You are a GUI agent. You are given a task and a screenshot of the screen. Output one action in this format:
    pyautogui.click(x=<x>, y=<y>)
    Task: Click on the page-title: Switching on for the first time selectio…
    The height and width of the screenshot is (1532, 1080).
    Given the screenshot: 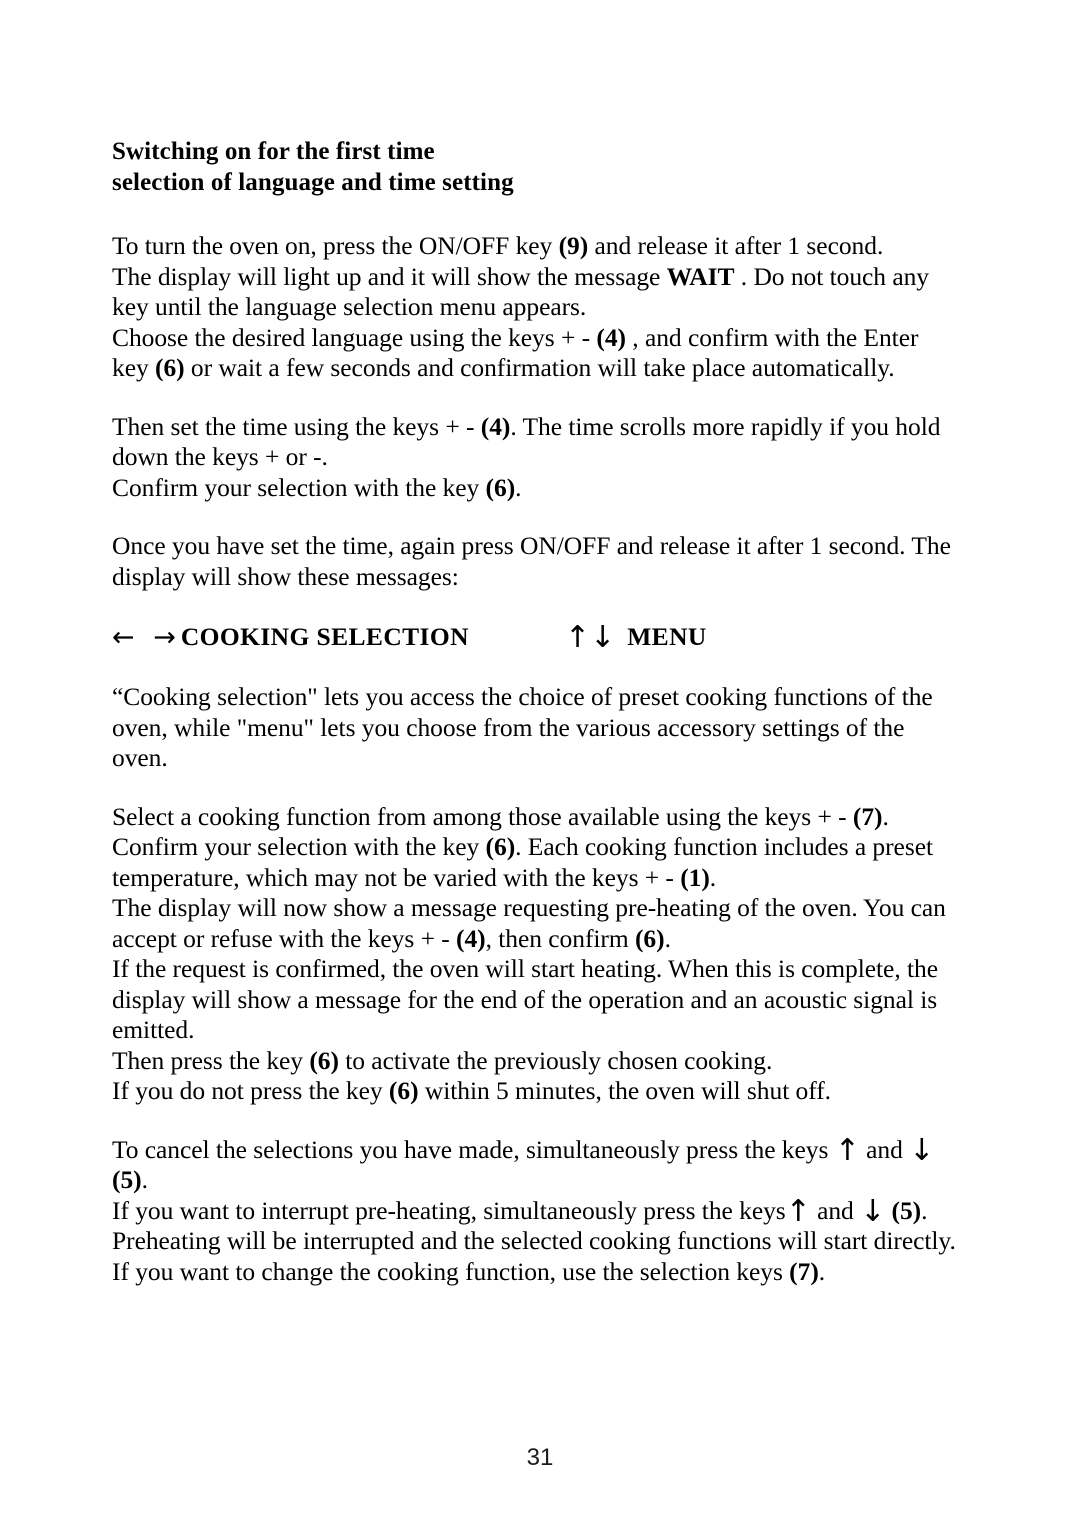 What is the action you would take?
    pyautogui.click(x=542, y=167)
    